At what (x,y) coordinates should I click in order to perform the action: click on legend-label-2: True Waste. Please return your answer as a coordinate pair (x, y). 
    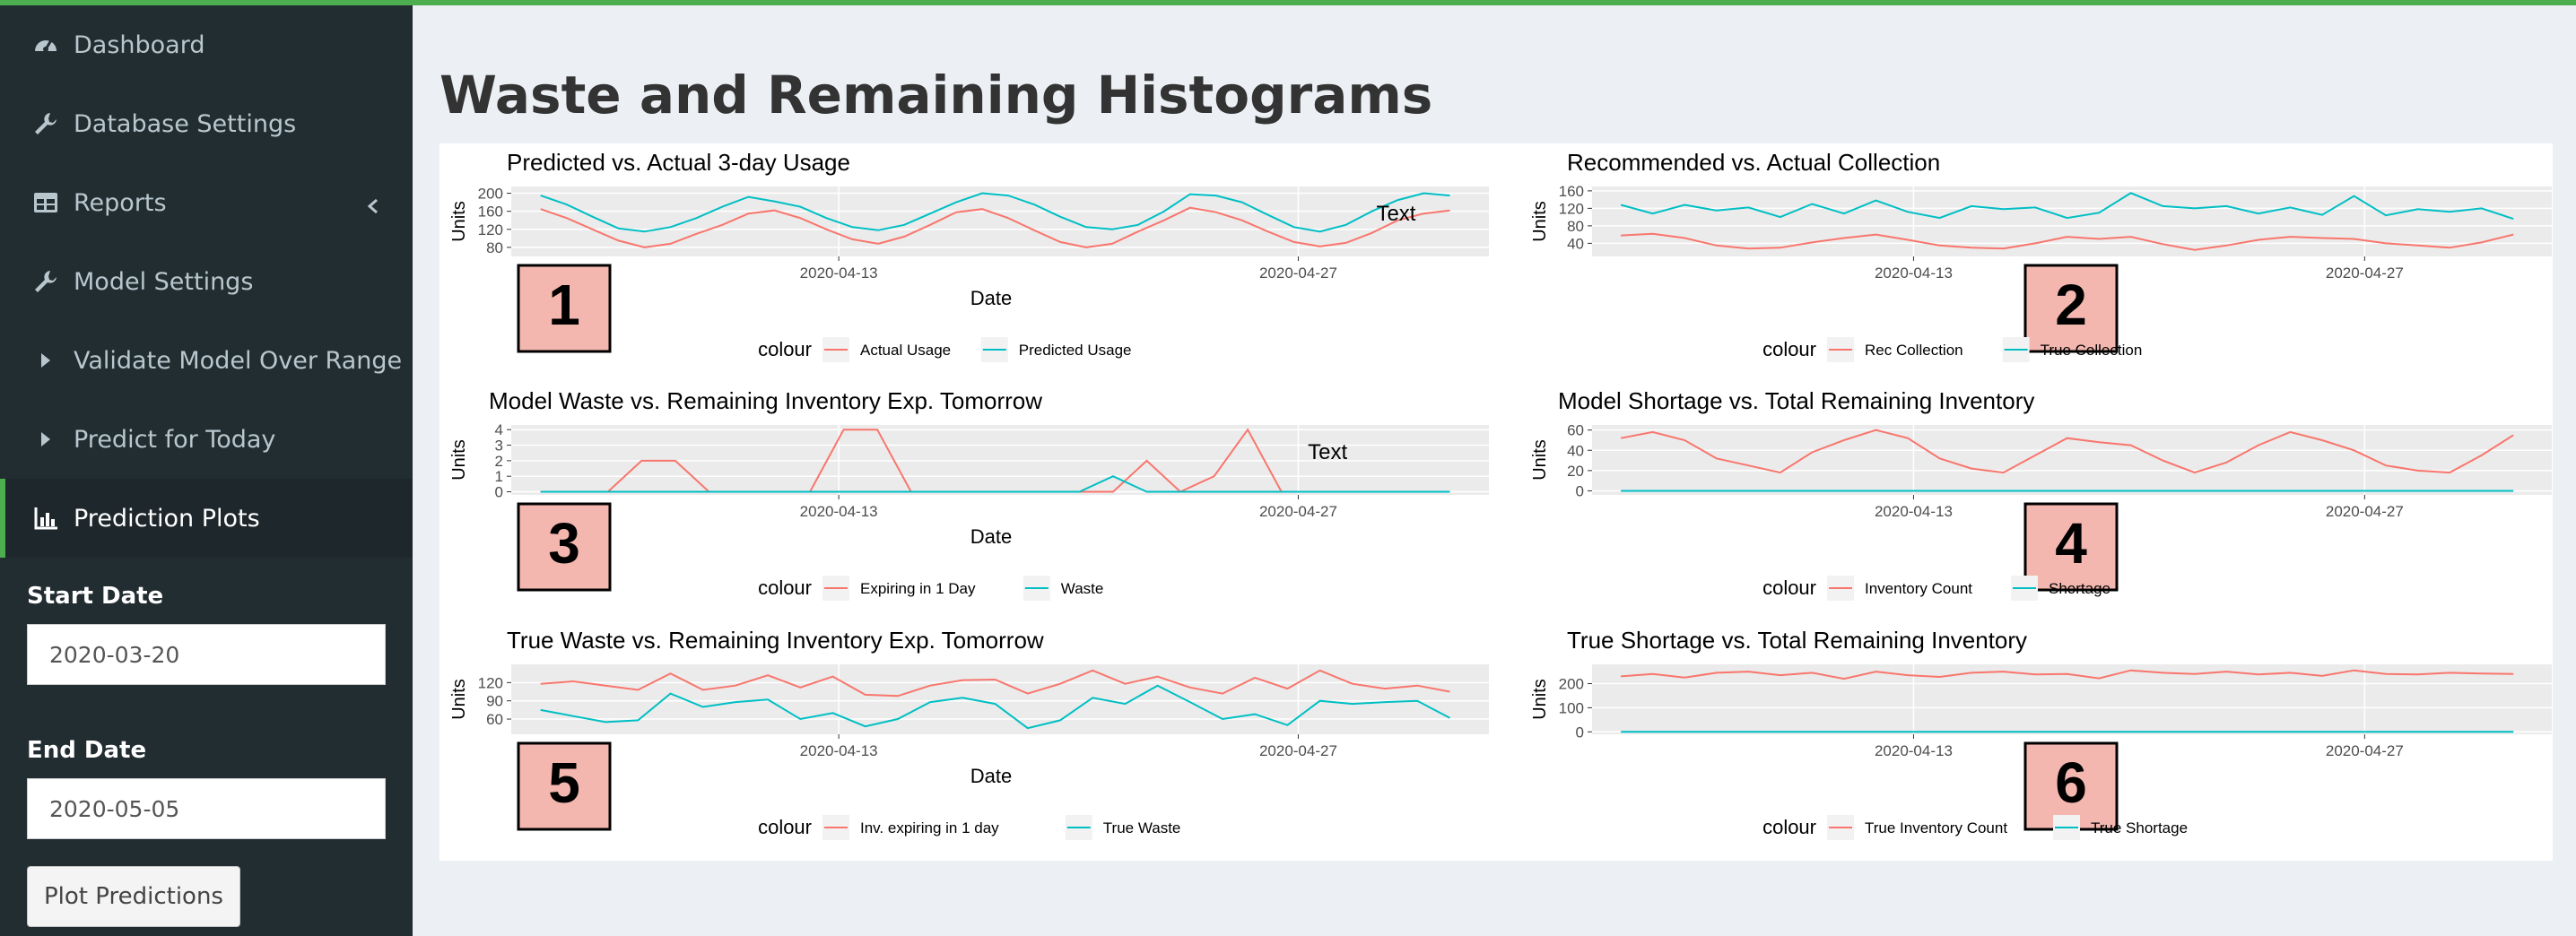
    Looking at the image, I should click on (1142, 828).